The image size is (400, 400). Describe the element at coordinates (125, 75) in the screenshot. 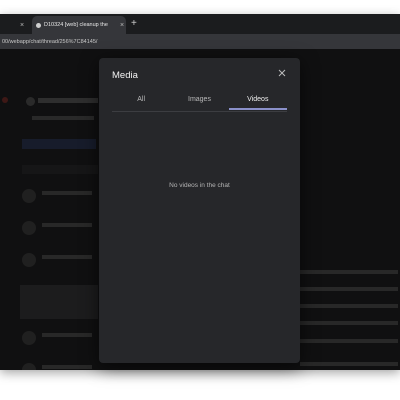

I see `modal-title: Media` at that location.